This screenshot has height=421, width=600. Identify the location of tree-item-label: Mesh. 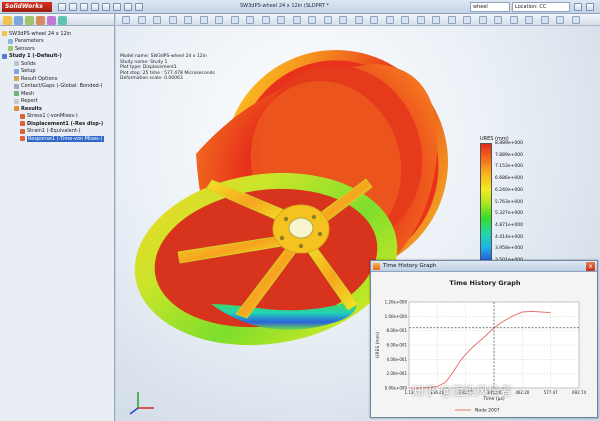
(28, 93).